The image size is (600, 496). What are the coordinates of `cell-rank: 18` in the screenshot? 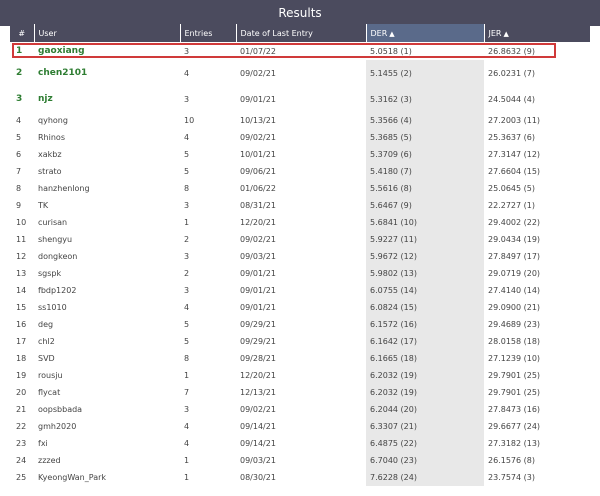 It's located at (21, 358).